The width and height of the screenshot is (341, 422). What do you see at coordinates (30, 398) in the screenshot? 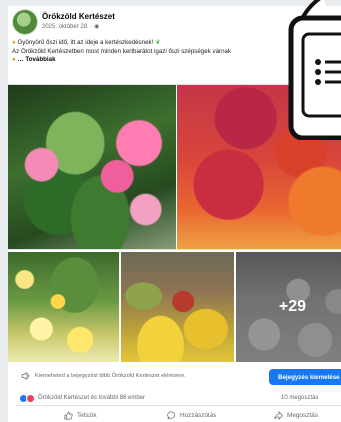
I see `love-reaction-icon` at bounding box center [30, 398].